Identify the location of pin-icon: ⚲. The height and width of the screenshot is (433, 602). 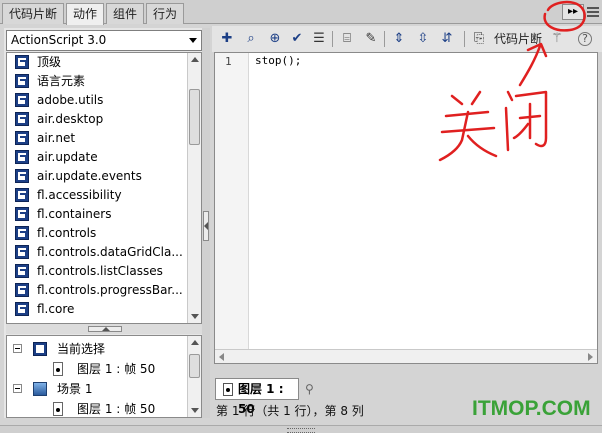
(309, 389).